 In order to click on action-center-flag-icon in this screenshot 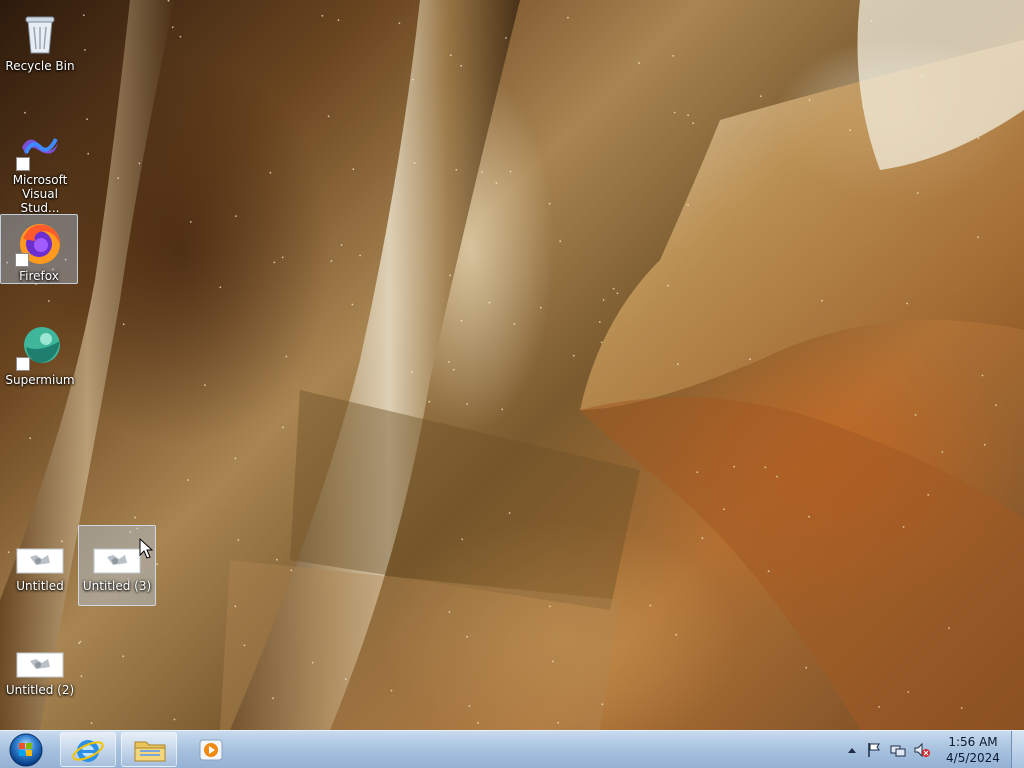, I will do `click(874, 750)`.